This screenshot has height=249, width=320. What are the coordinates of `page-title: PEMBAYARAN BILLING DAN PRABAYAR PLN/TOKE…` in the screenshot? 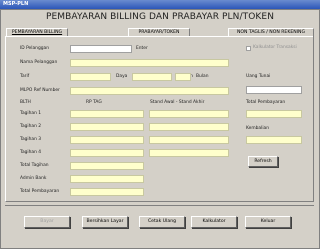 It's located at (160, 17).